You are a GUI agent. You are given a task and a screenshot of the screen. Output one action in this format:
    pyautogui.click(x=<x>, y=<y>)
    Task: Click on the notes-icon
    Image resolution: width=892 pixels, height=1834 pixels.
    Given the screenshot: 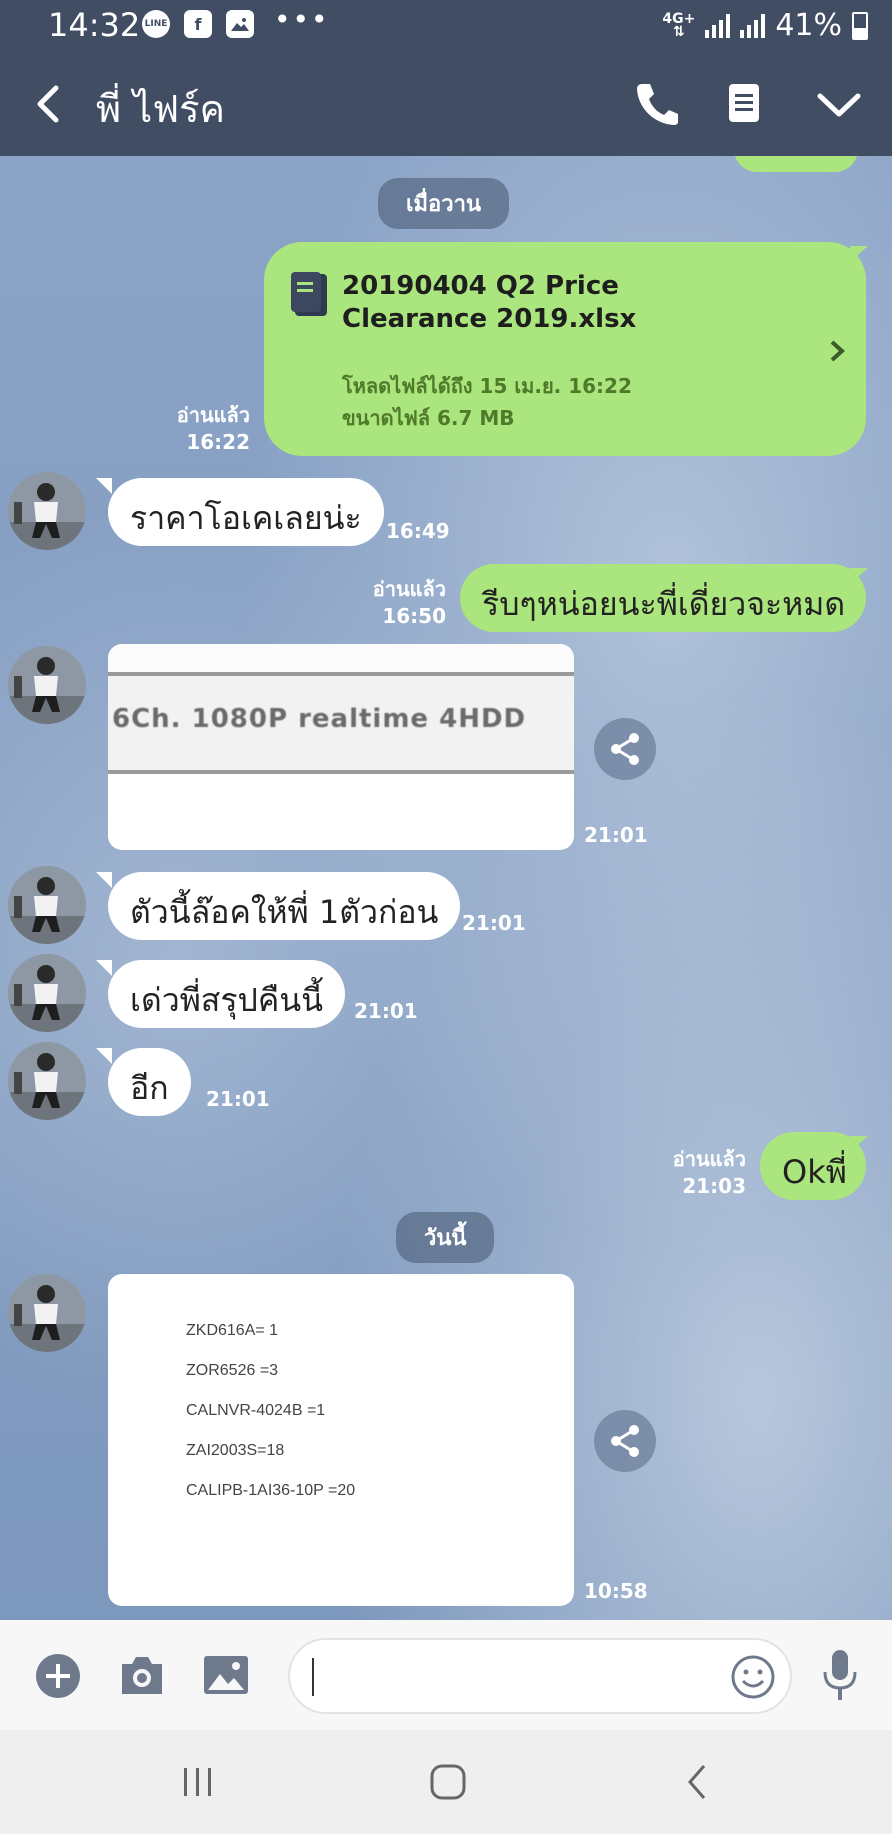 What is the action you would take?
    pyautogui.click(x=747, y=104)
    